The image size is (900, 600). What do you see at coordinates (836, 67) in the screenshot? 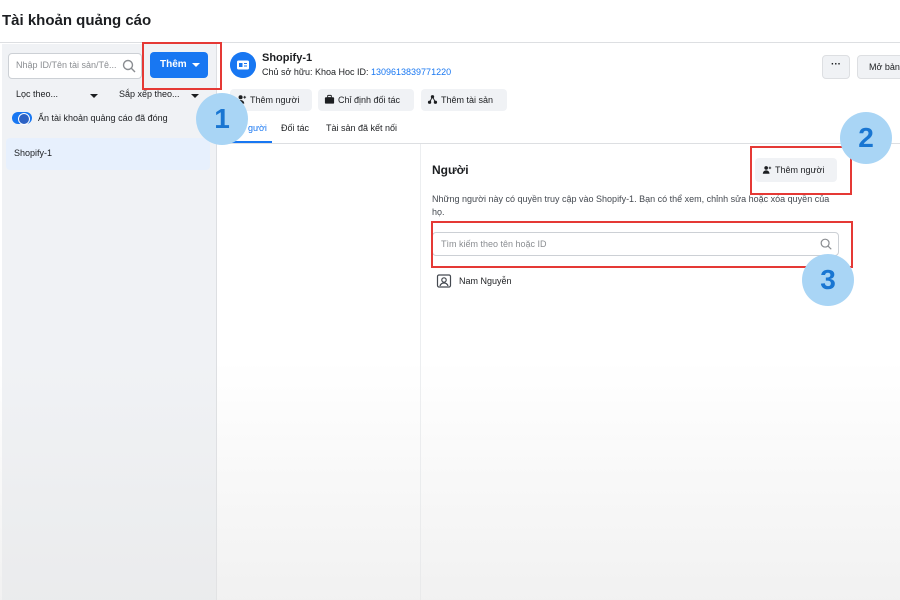
I see `more-options-button: ···` at bounding box center [836, 67].